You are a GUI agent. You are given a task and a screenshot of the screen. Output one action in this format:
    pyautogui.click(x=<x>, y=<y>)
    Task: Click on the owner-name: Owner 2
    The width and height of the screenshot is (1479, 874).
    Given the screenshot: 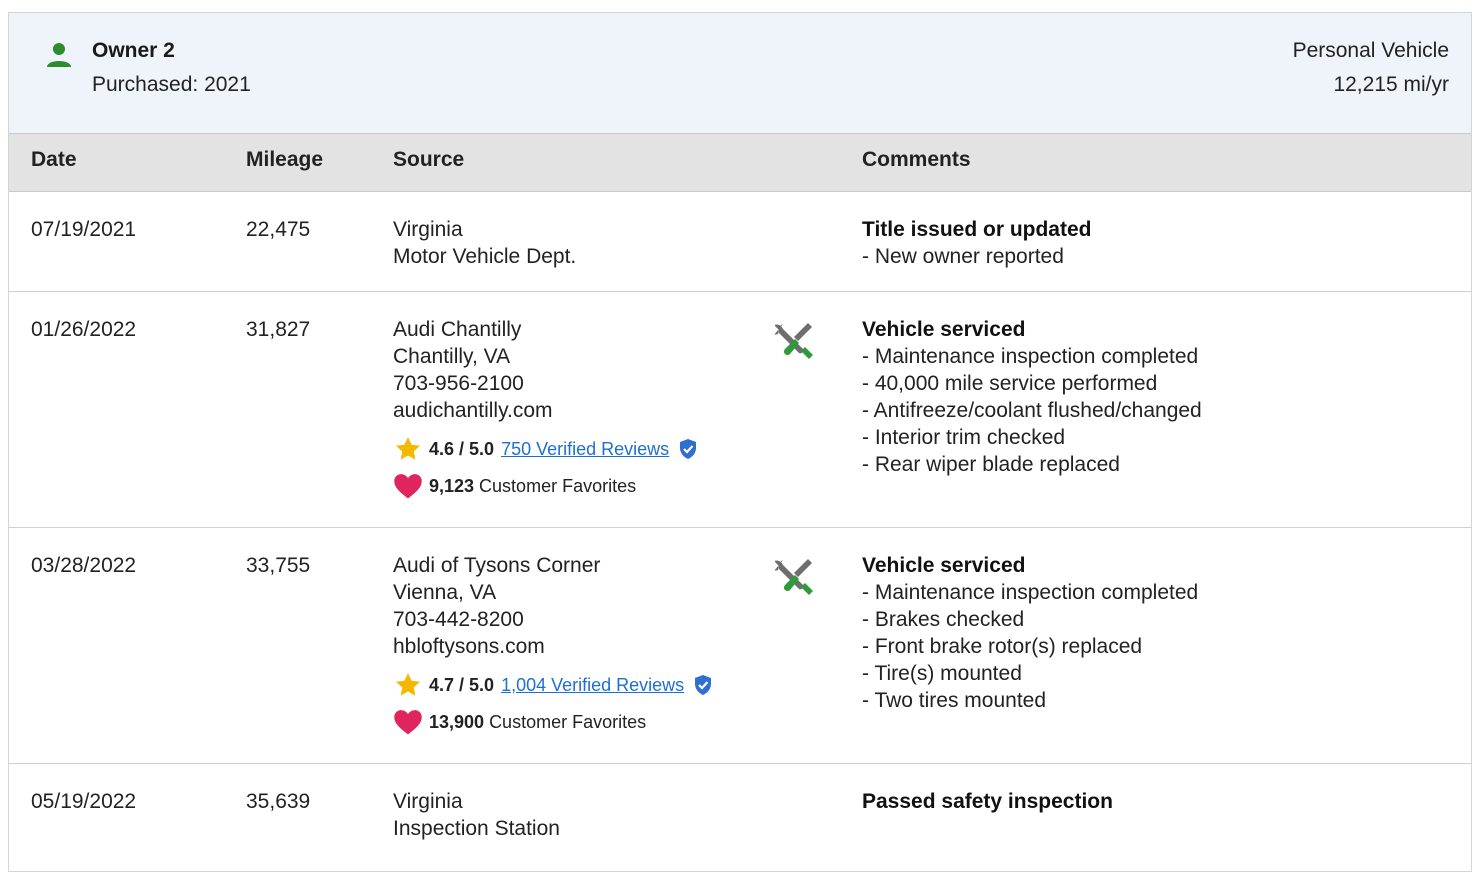 What is the action you would take?
    pyautogui.click(x=133, y=50)
    